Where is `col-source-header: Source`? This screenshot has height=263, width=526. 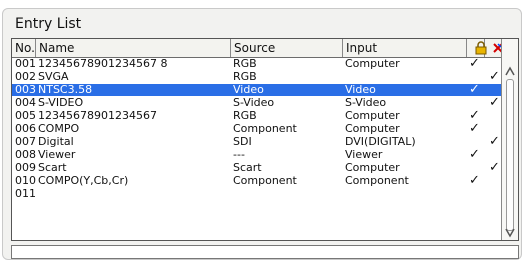 col-source-header: Source is located at coordinates (287, 48).